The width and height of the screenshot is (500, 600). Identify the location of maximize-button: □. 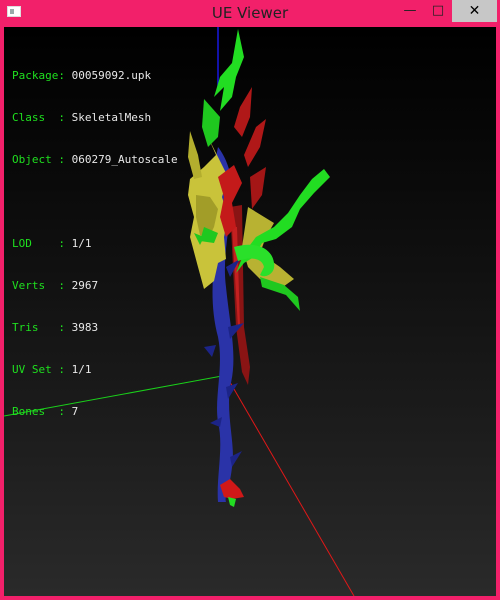
(438, 11).